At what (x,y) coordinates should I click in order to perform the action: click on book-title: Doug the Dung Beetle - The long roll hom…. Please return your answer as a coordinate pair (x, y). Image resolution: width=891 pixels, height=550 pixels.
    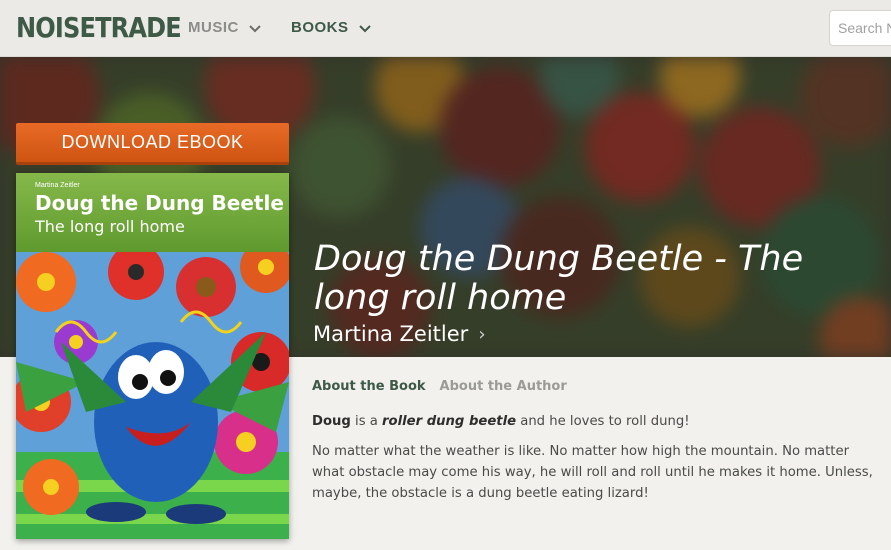
    Looking at the image, I should click on (559, 278).